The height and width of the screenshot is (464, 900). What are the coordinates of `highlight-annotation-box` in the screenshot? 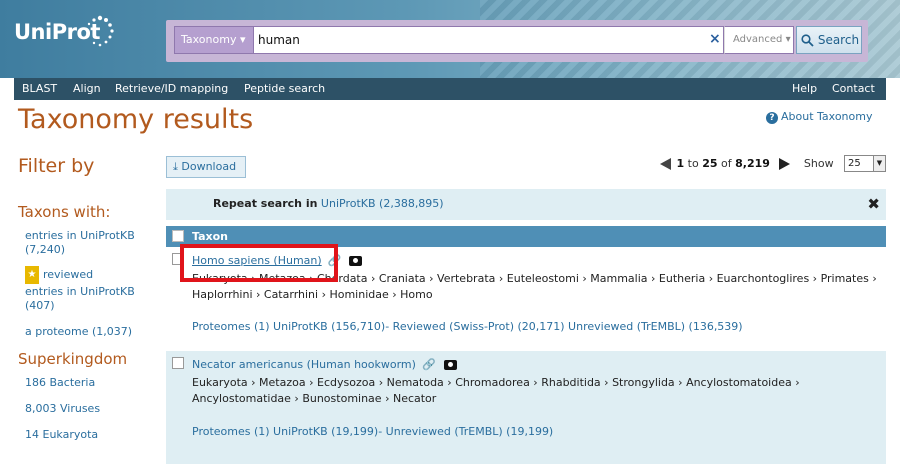 It's located at (259, 263).